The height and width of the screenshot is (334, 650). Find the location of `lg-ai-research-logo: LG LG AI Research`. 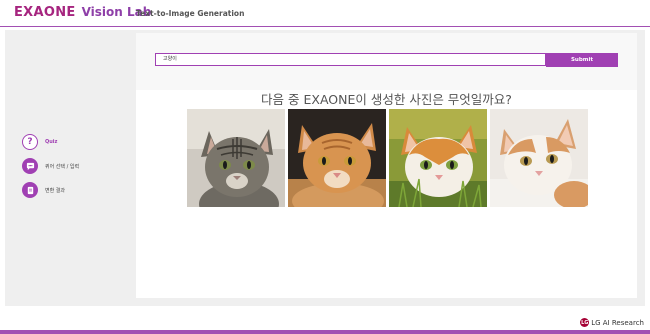

lg-ai-research-logo: LG LG AI Research is located at coordinates (612, 322).